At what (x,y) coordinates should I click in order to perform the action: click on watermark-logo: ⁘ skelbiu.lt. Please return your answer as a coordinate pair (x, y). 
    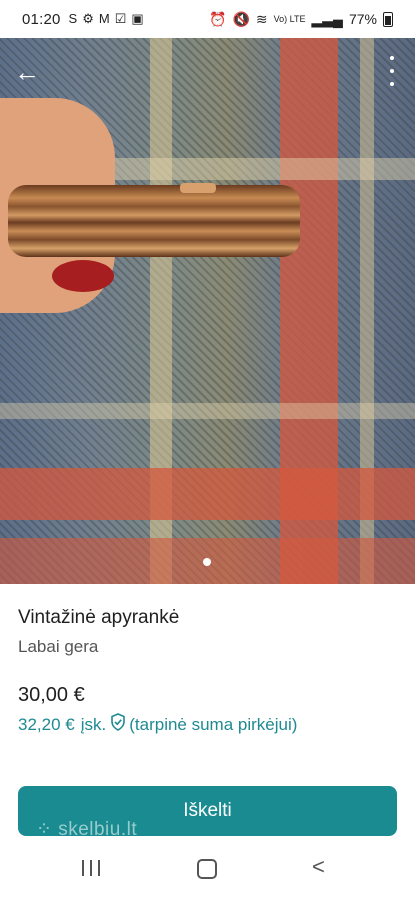
    Looking at the image, I should click on (87, 829).